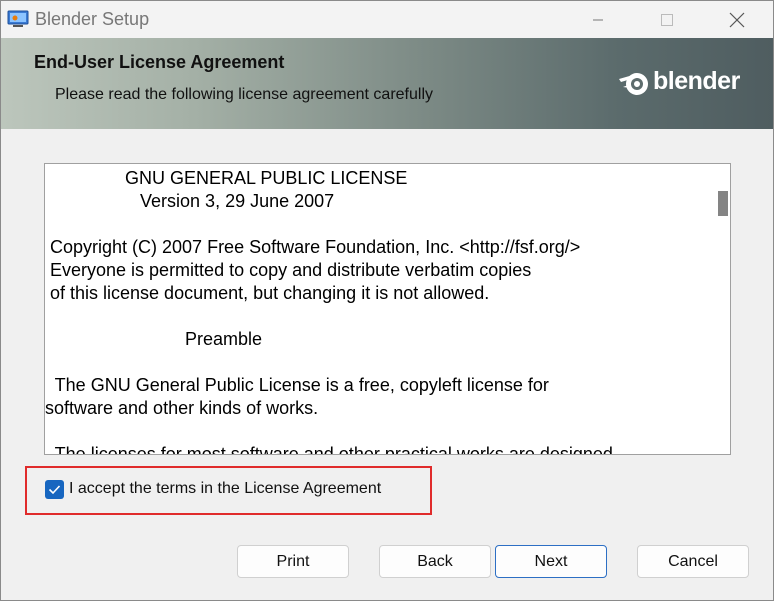 Image resolution: width=774 pixels, height=601 pixels. I want to click on close-button, so click(737, 19).